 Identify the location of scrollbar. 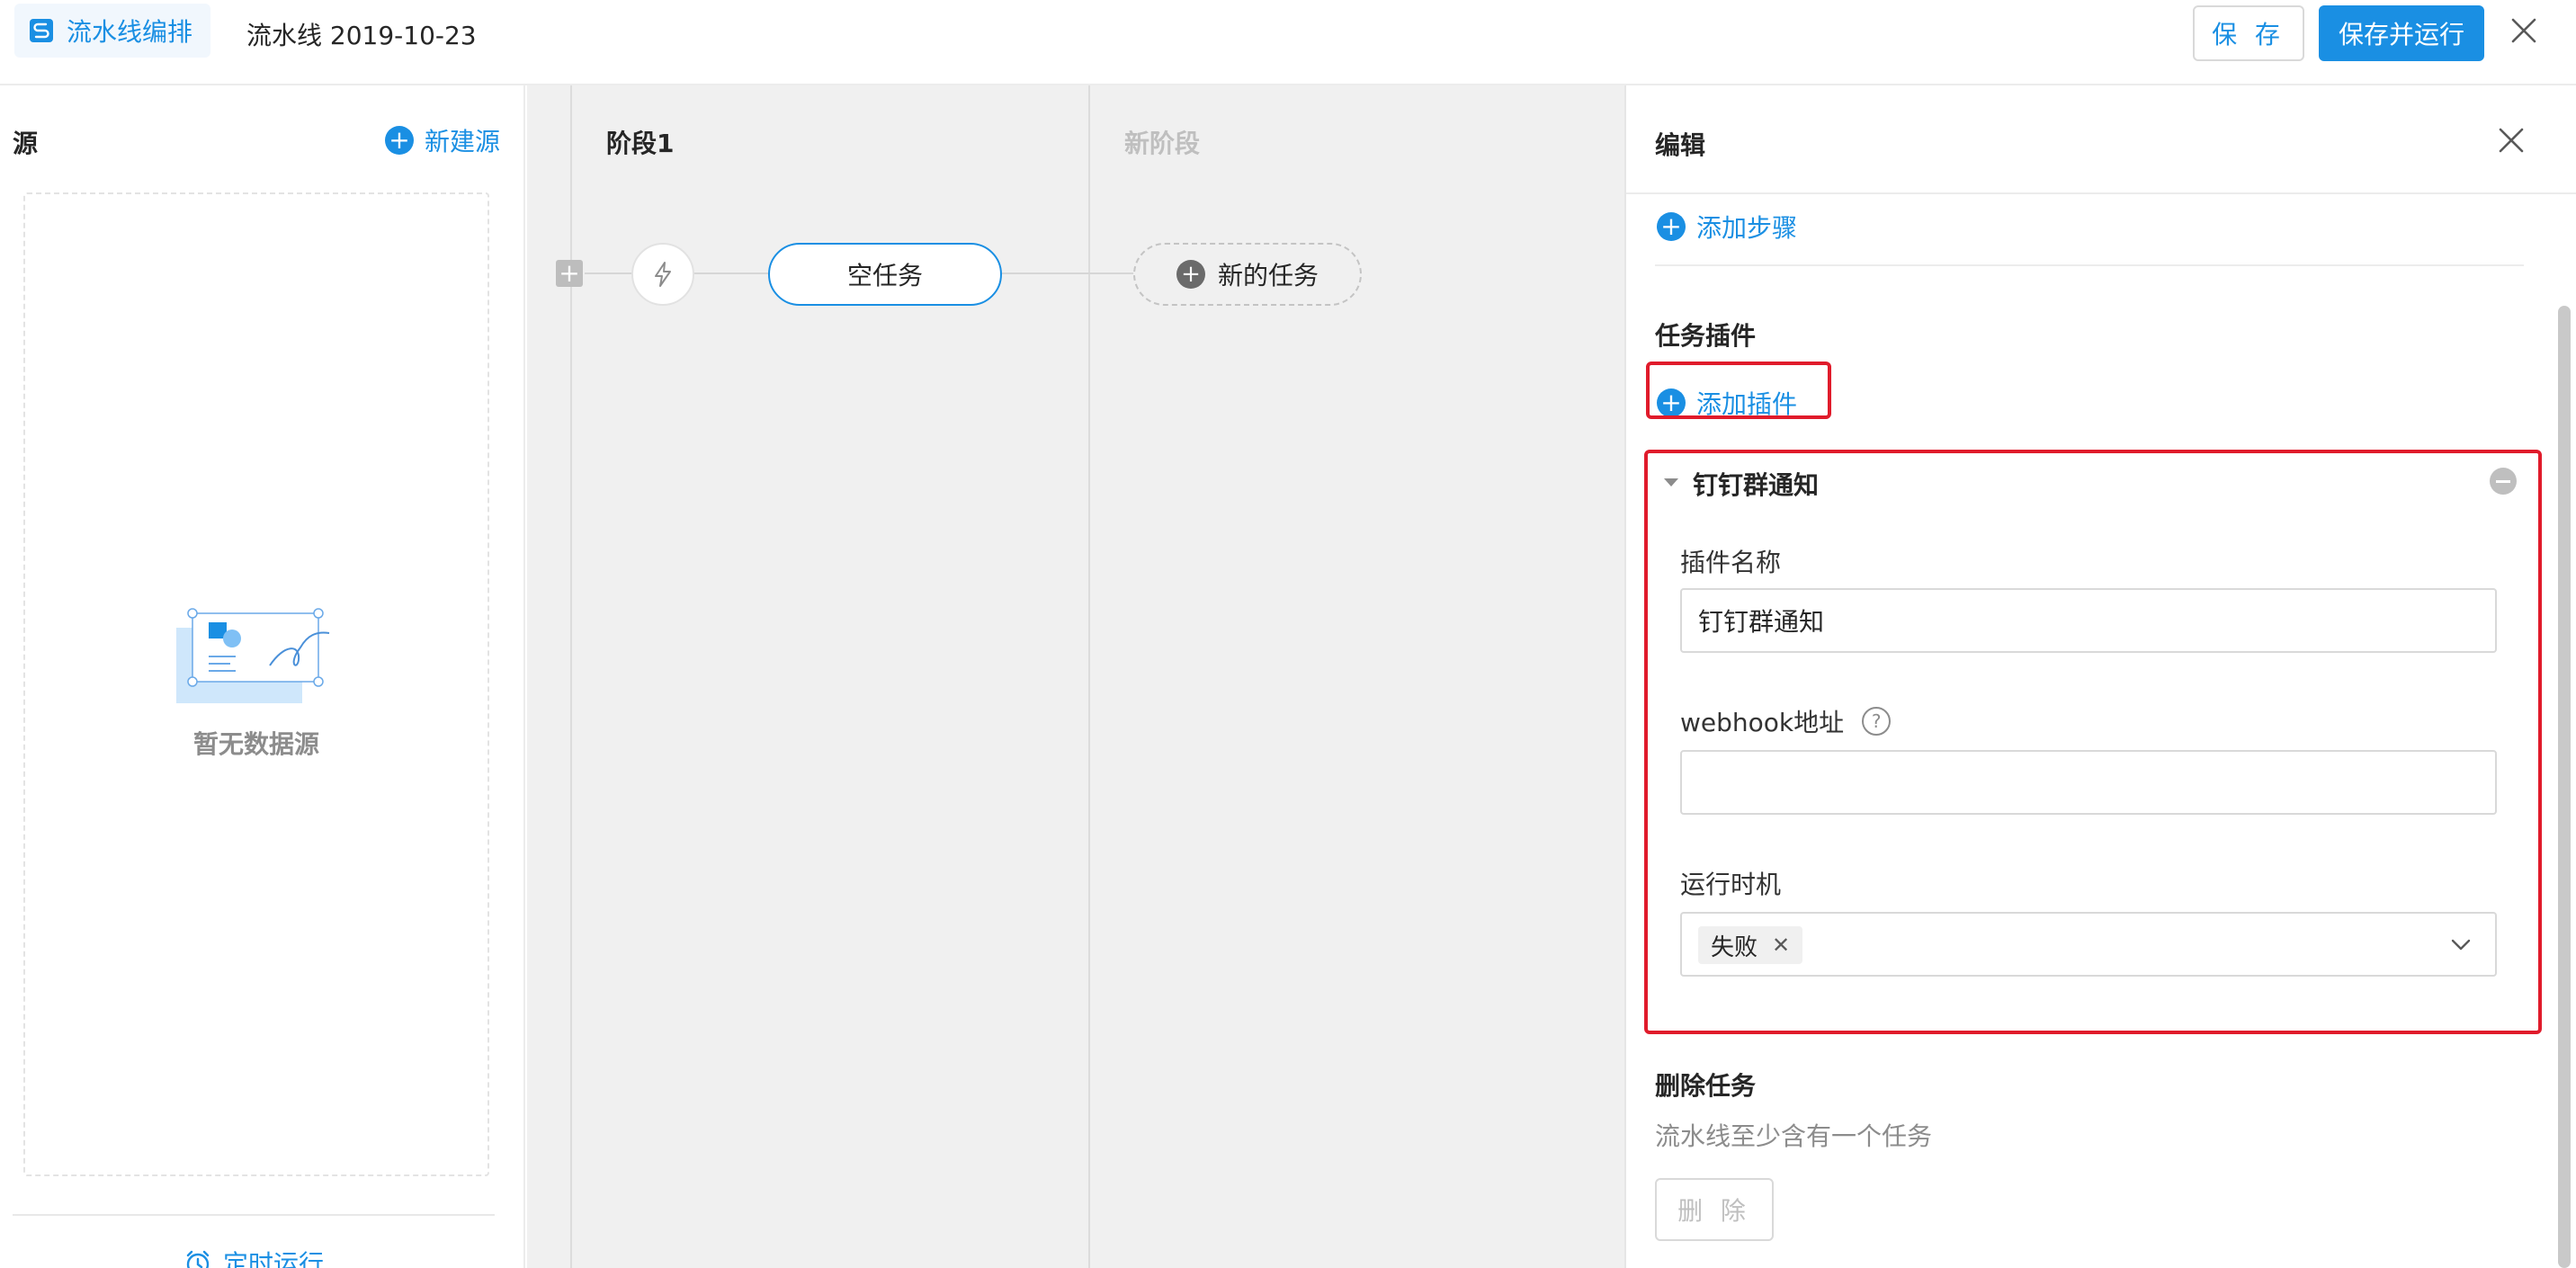
(2564, 787).